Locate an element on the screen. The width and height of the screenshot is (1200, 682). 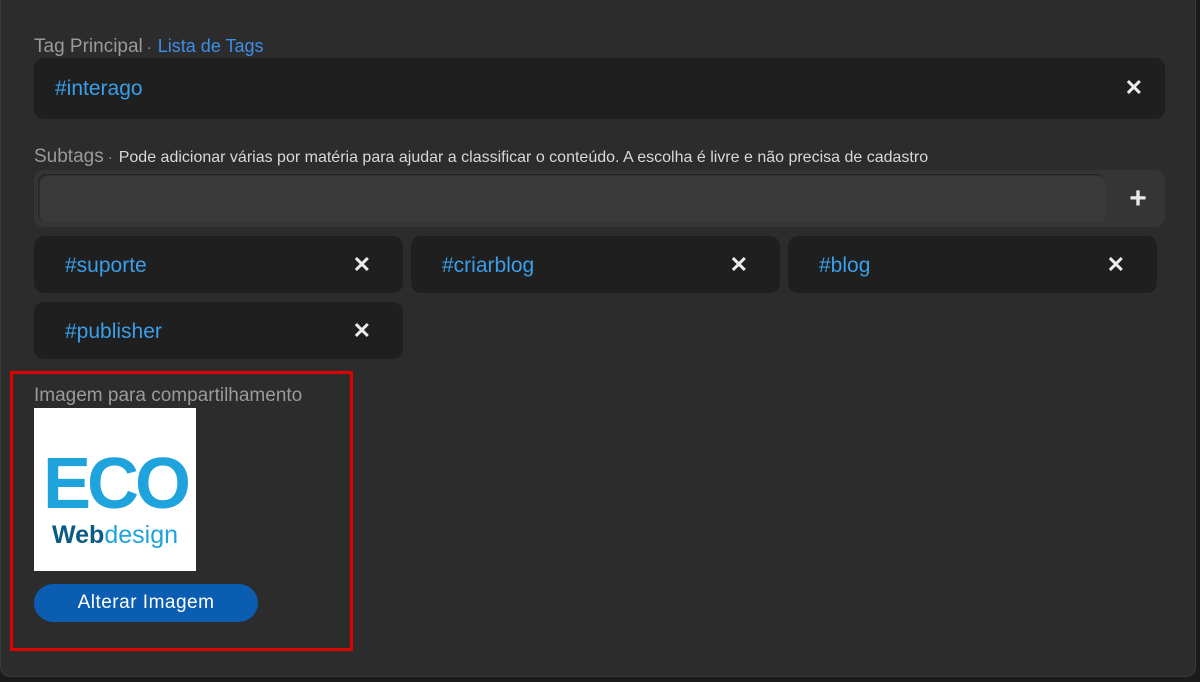
subtag-input-group: + is located at coordinates (599, 198).